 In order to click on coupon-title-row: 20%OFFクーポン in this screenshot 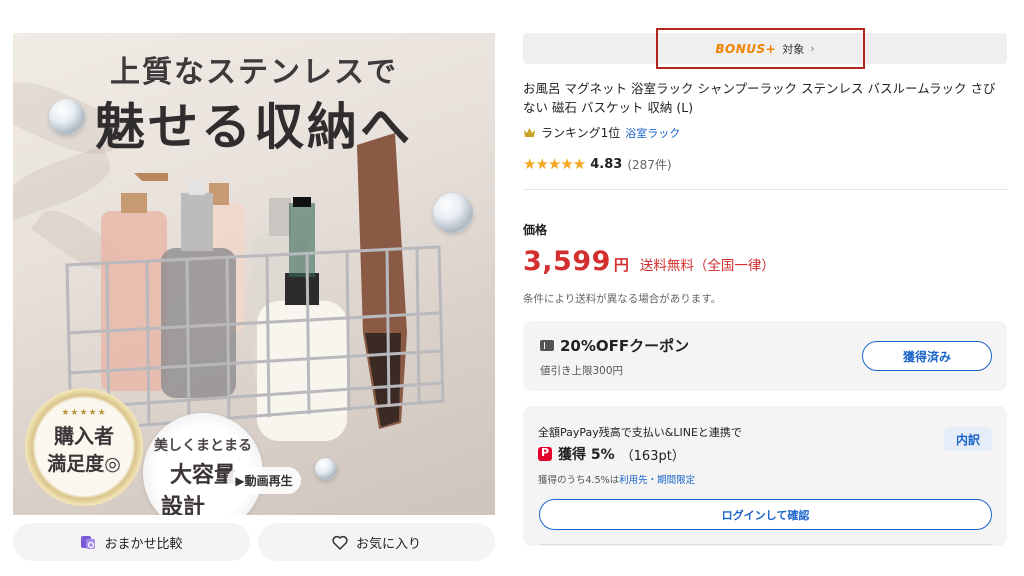, I will do `click(614, 345)`.